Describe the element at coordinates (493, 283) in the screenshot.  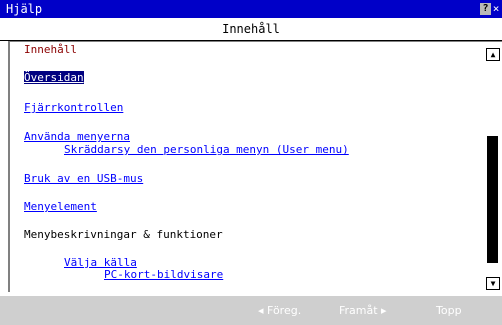
I see `scroll-down-icon: ▼` at that location.